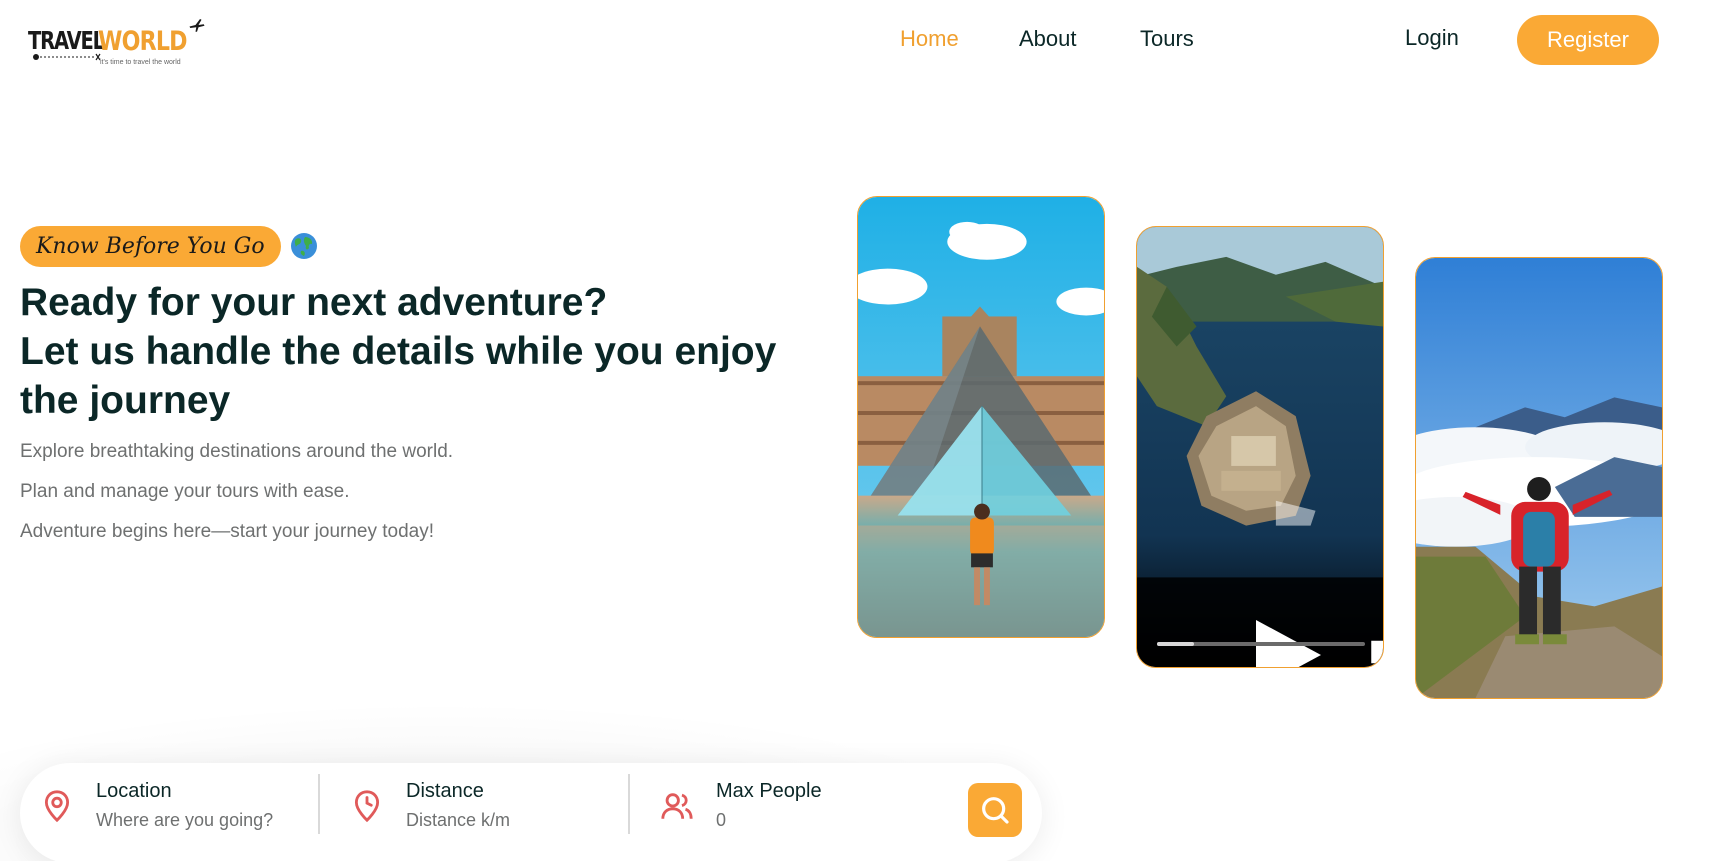 Image resolution: width=1718 pixels, height=861 pixels. What do you see at coordinates (143, 41) in the screenshot?
I see `logo-text-secondary: WORLD` at bounding box center [143, 41].